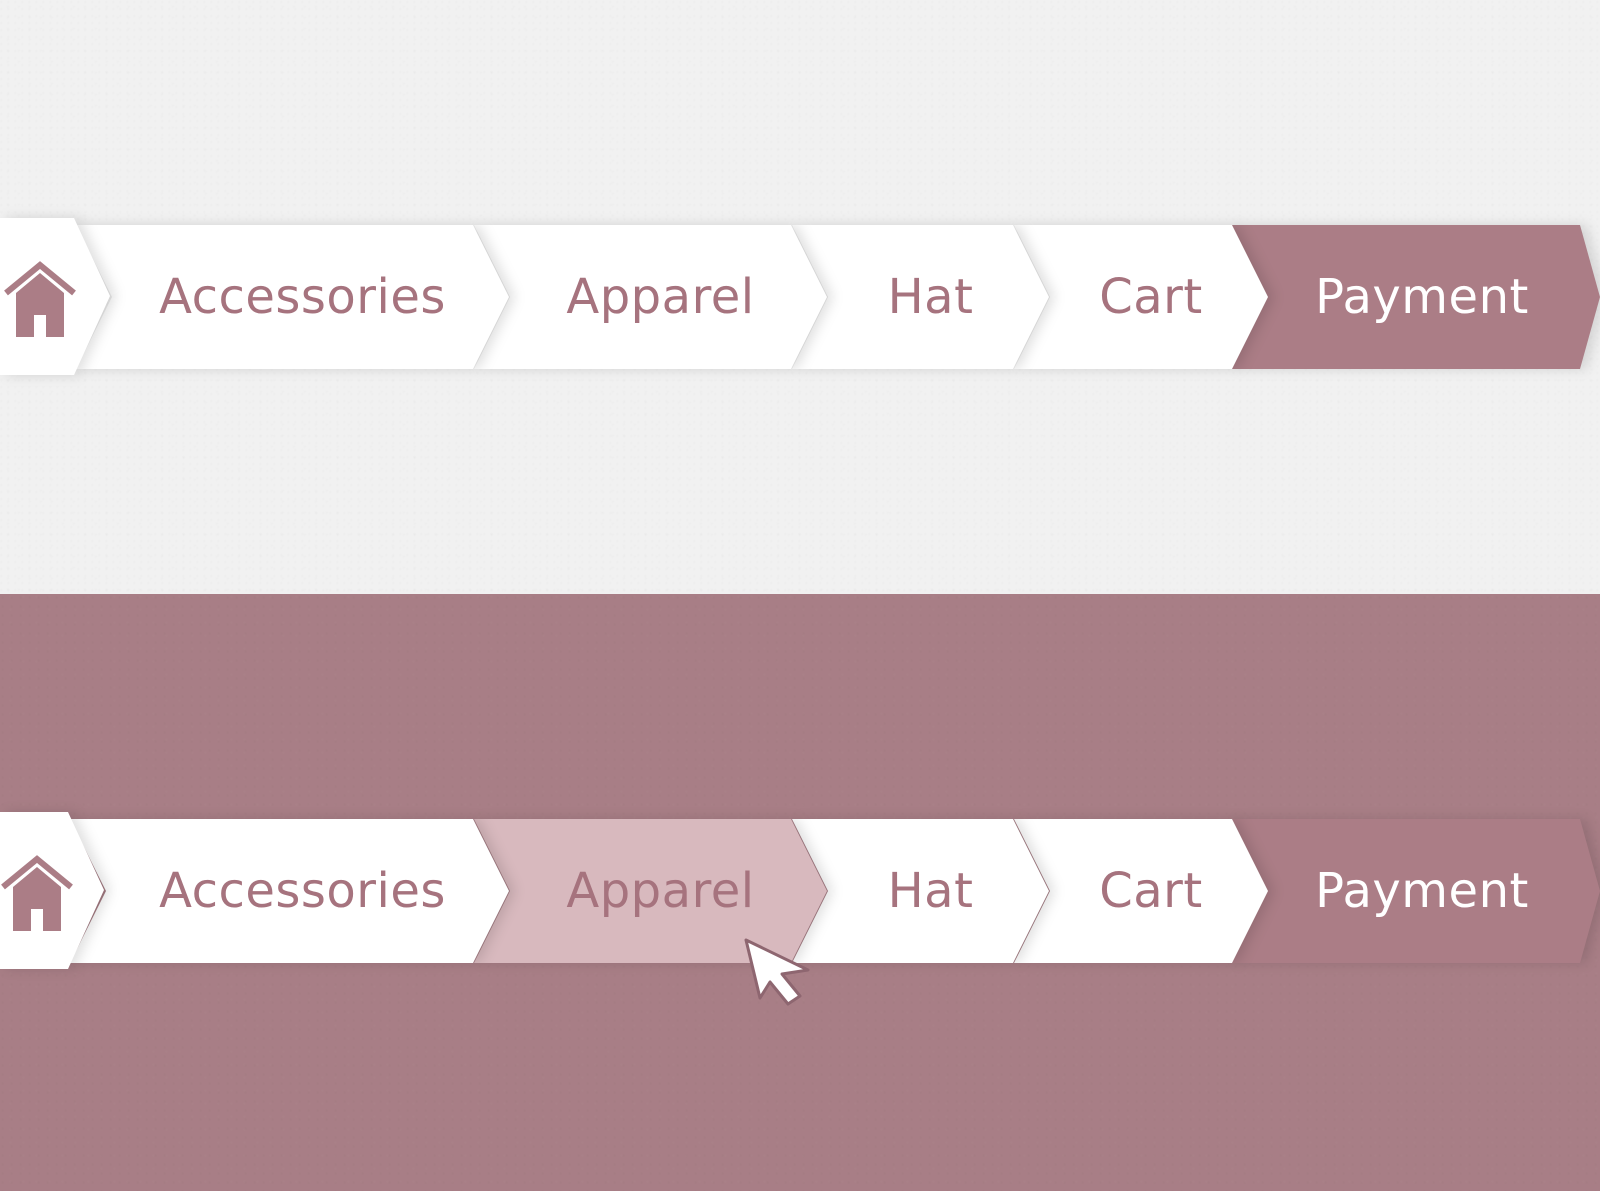  I want to click on breadcrumb-item-apparel: Apparel, so click(650, 297).